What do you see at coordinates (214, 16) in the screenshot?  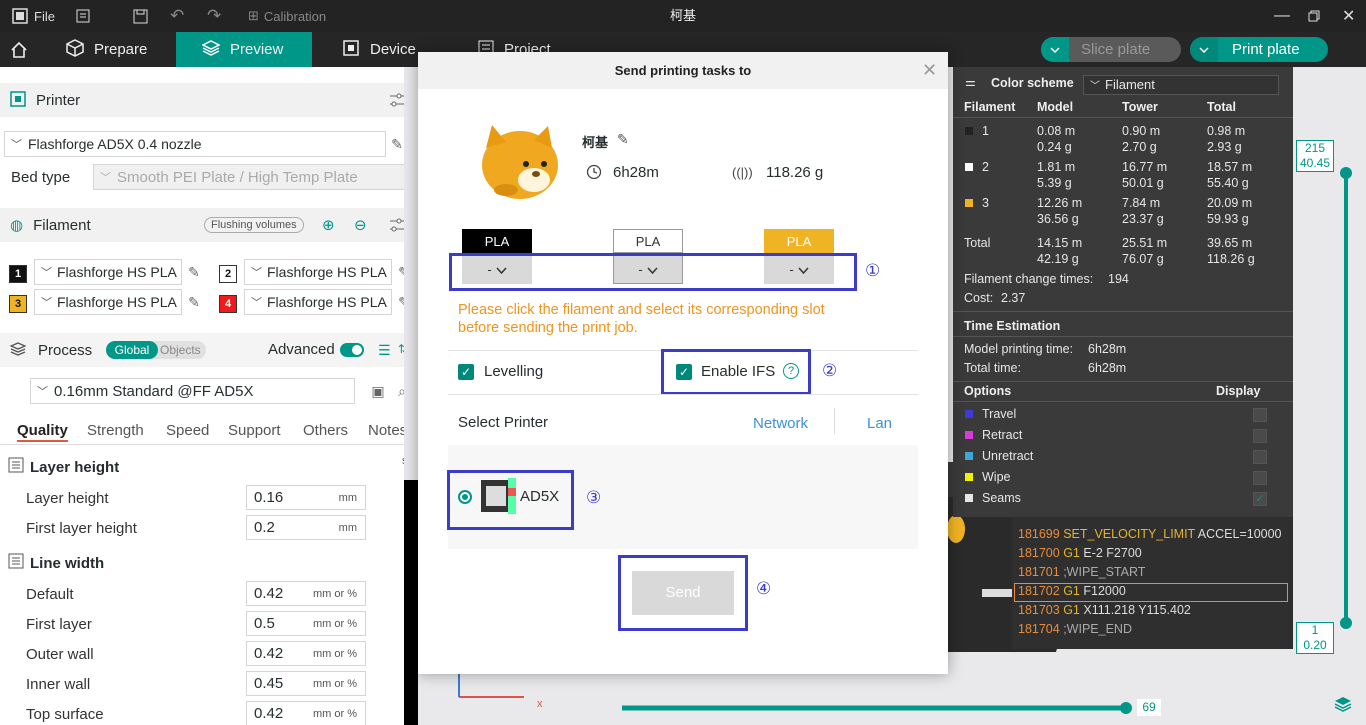 I see `redo-icon: ↷` at bounding box center [214, 16].